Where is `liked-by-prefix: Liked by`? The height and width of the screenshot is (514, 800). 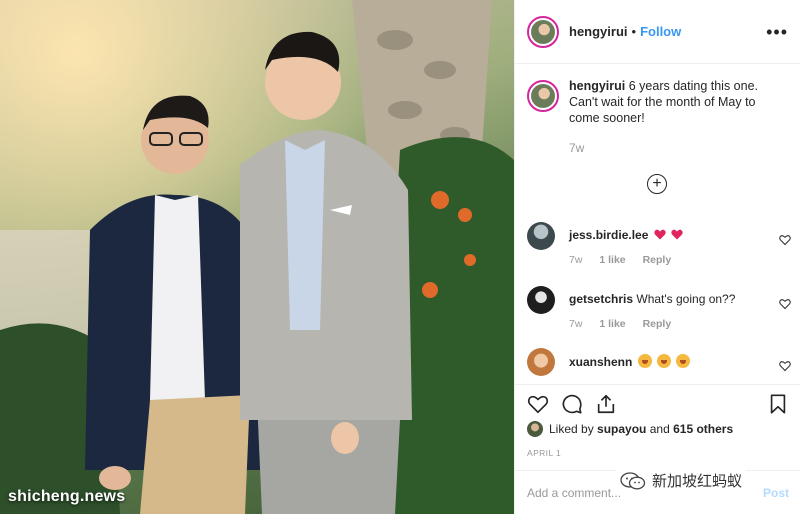
liked-by-prefix: Liked by is located at coordinates (571, 429).